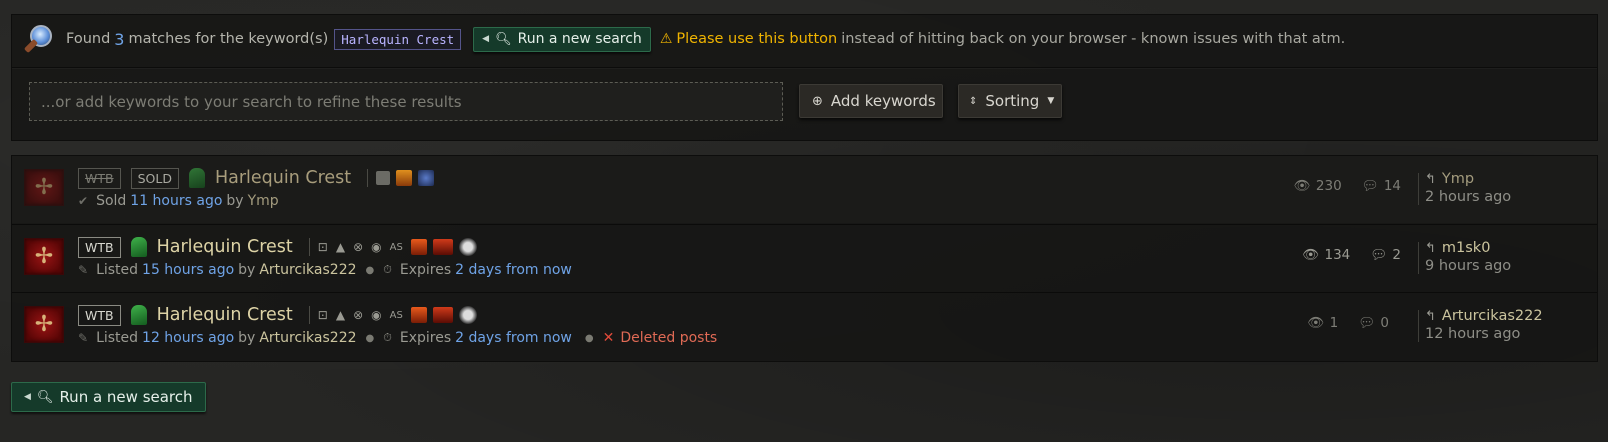 The image size is (1608, 442). What do you see at coordinates (1492, 316) in the screenshot?
I see `last-reply-user: Arturcikas222` at bounding box center [1492, 316].